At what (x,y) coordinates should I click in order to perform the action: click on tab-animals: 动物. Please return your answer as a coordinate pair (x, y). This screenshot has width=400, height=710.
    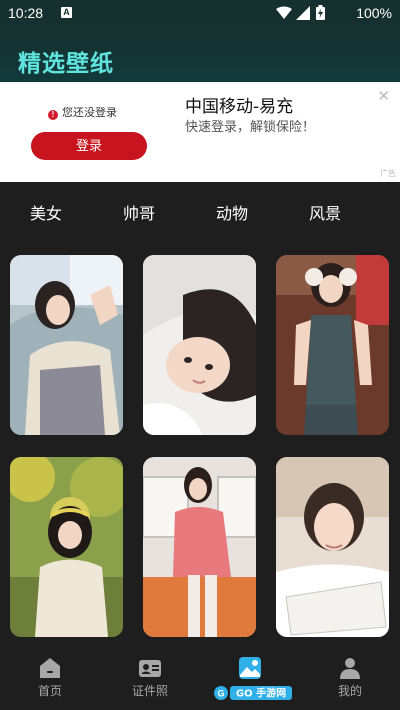
    Looking at the image, I should click on (232, 212).